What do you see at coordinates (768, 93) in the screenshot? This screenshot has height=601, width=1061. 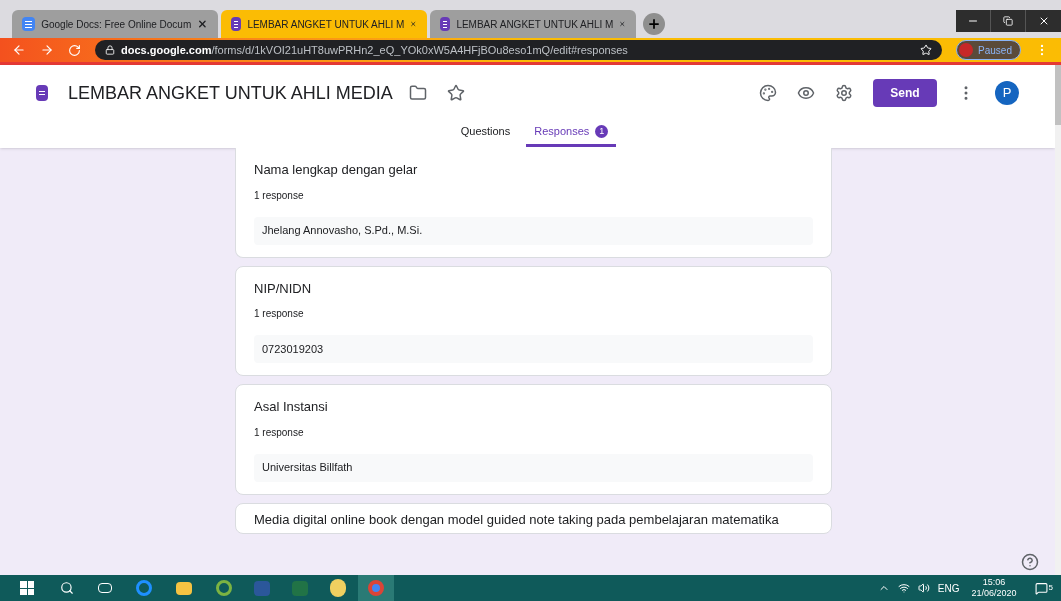 I see `palette-icon` at bounding box center [768, 93].